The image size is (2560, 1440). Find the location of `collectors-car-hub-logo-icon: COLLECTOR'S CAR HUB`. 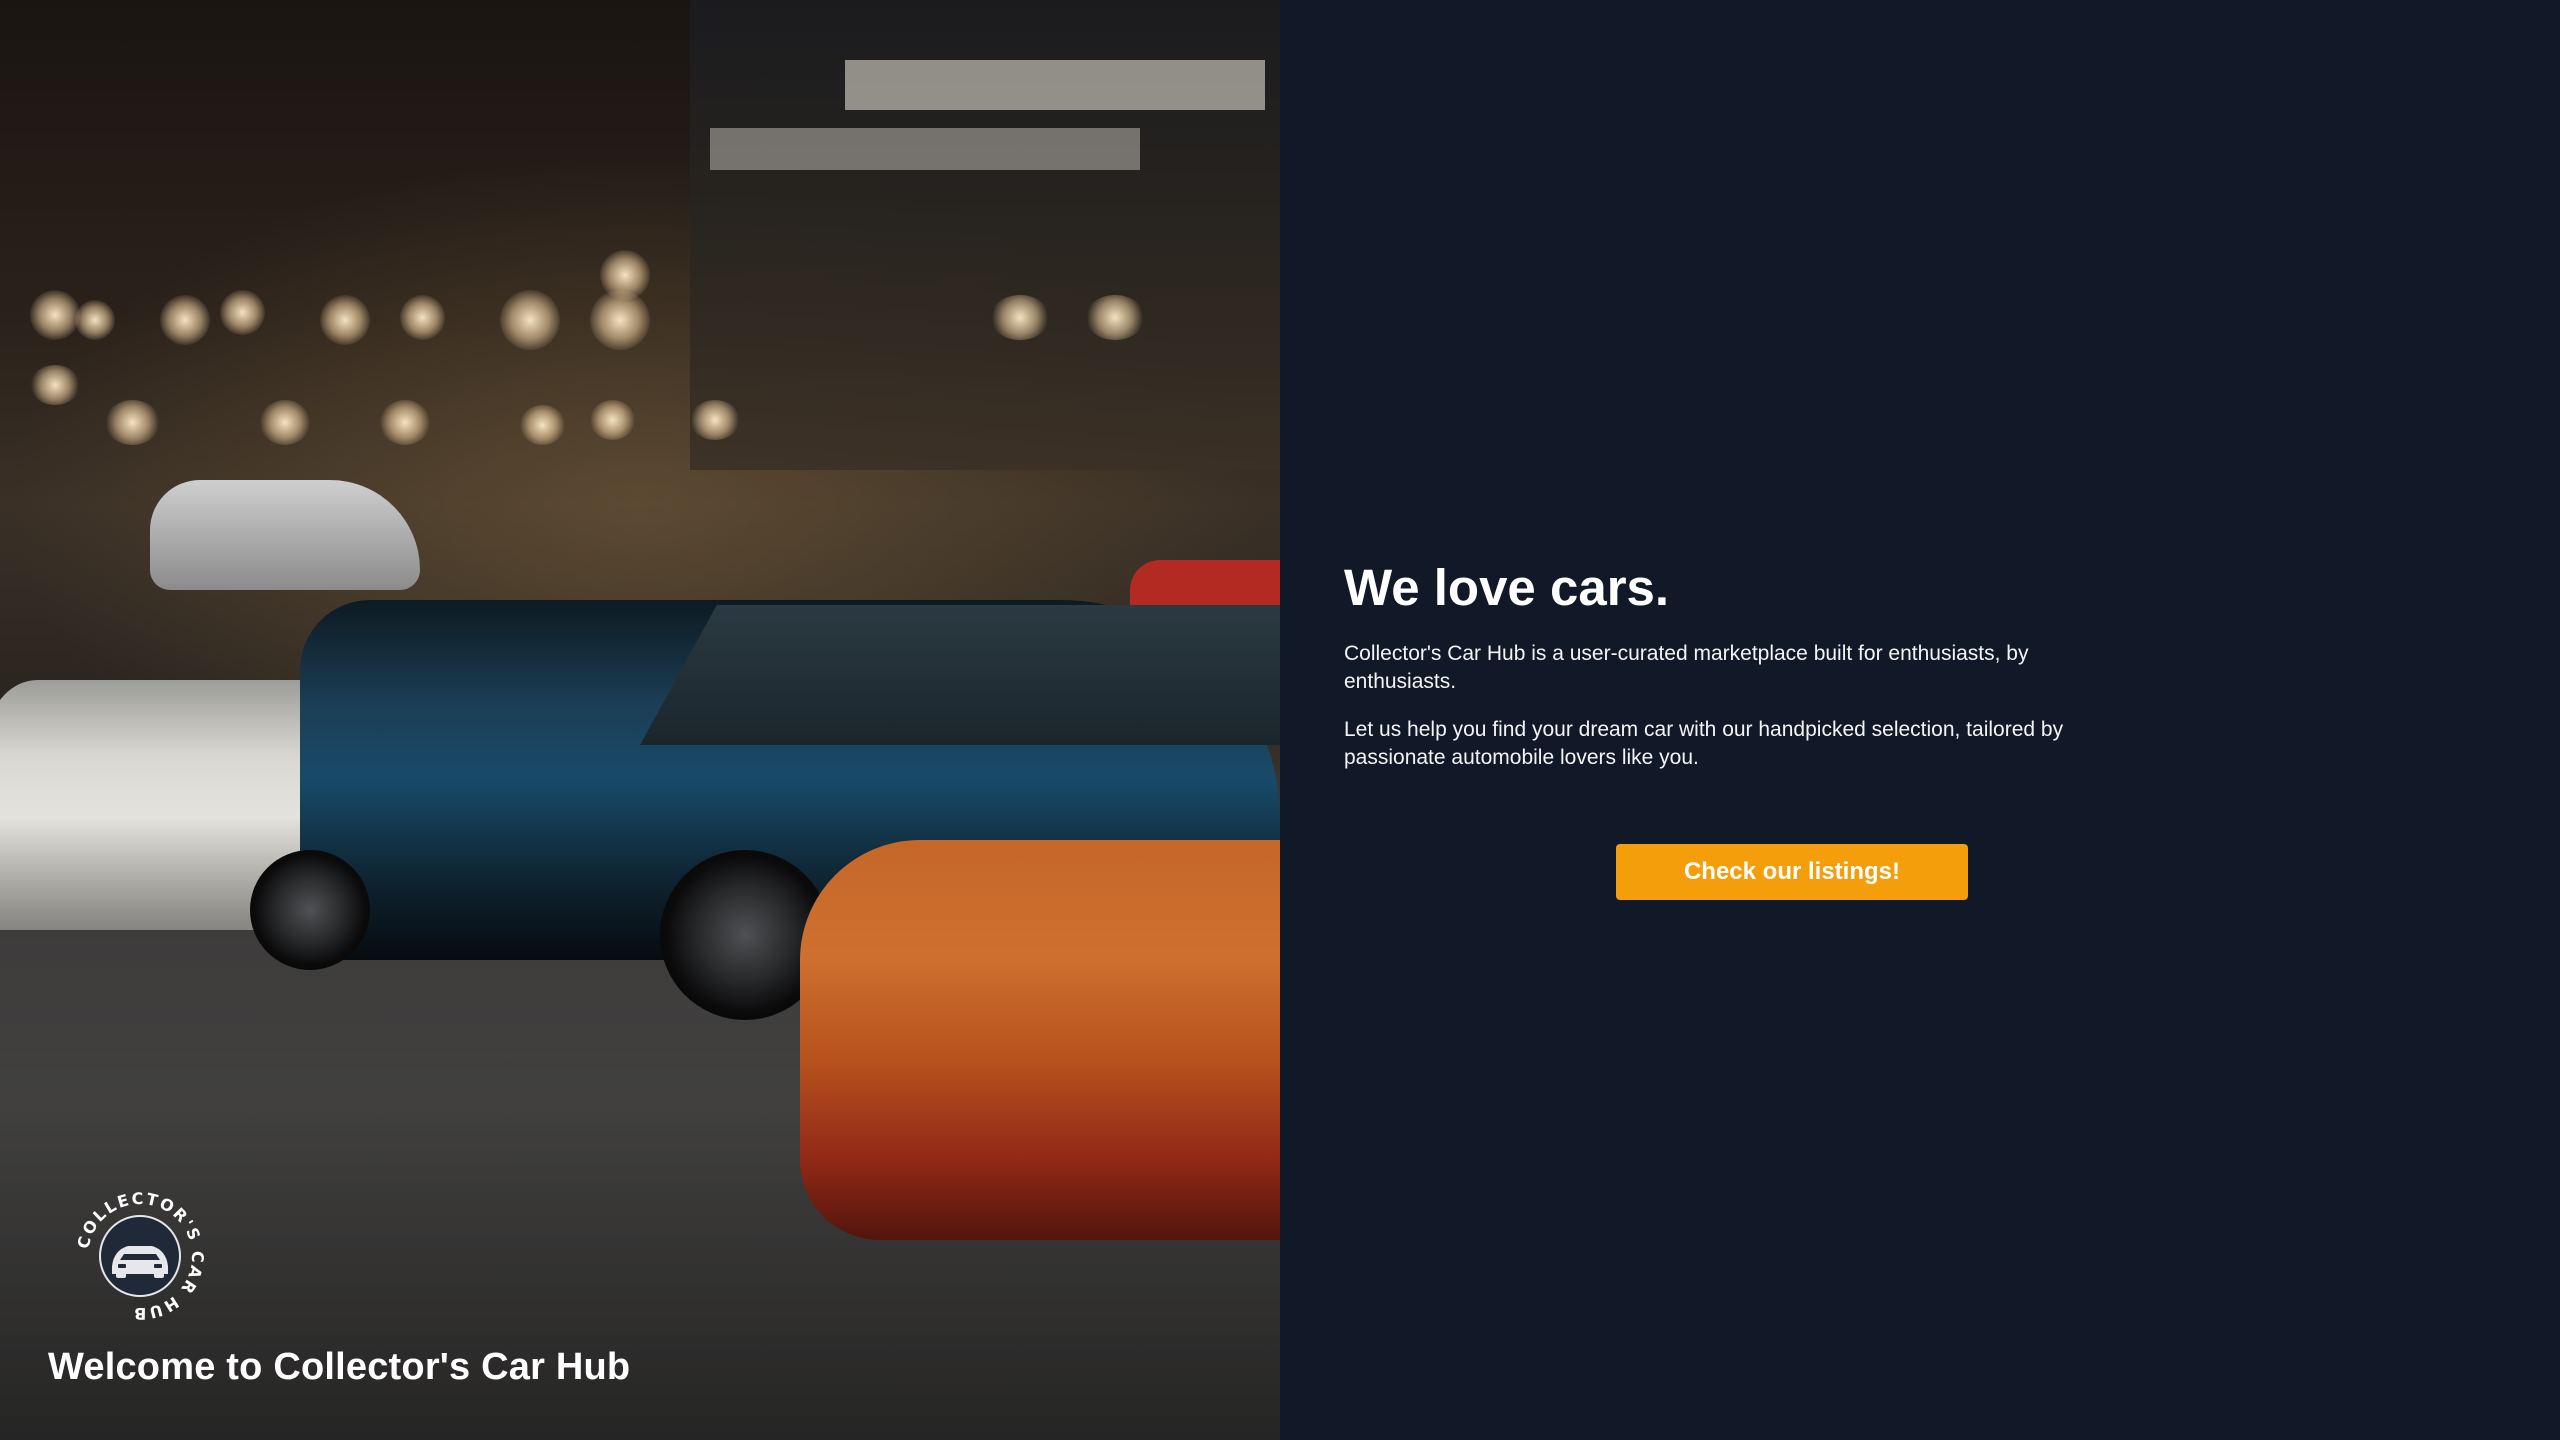

collectors-car-hub-logo-icon: COLLECTOR'S CAR HUB is located at coordinates (139, 1256).